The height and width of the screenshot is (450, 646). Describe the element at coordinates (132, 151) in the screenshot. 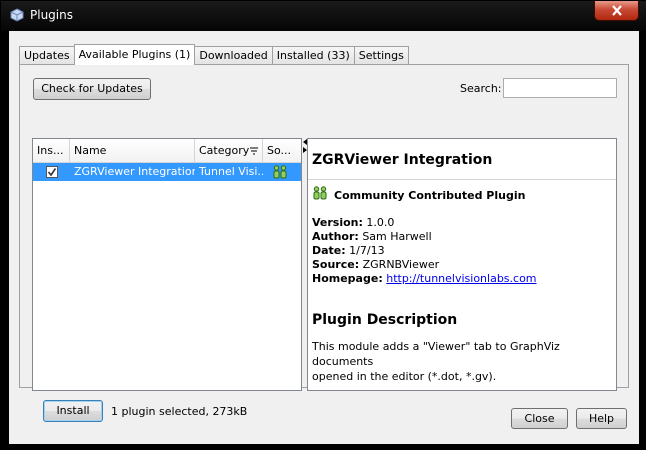

I see `column-header-name: Name` at that location.